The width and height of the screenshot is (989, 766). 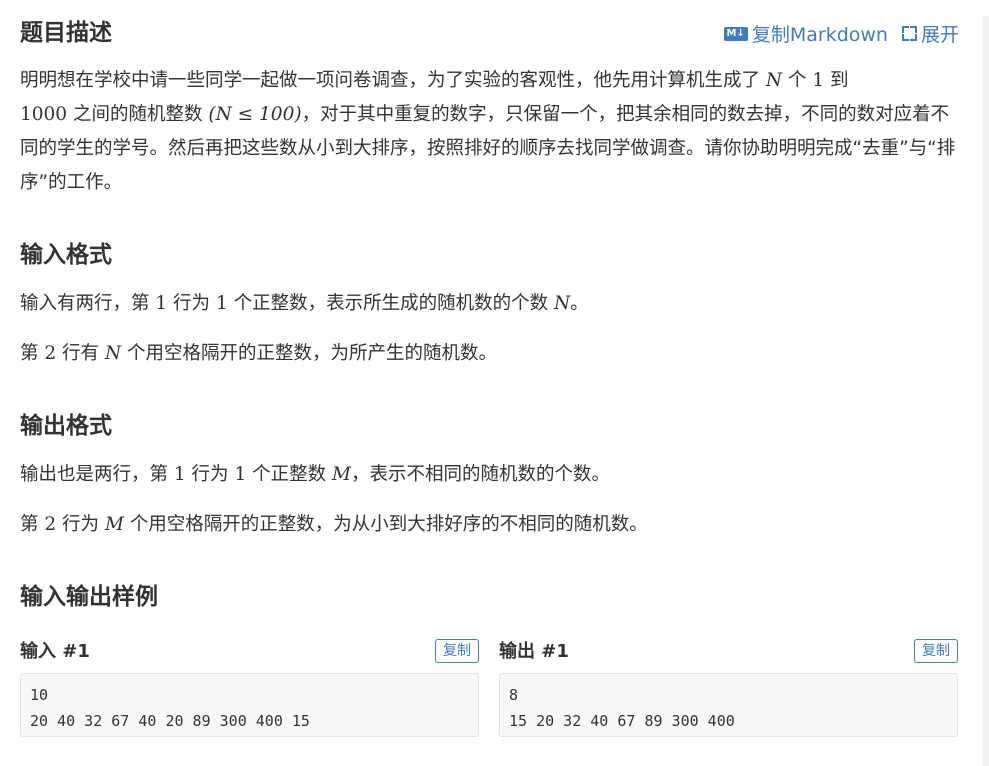 What do you see at coordinates (728, 652) in the screenshot?
I see `sample-output-header: 输出 #1 复制` at bounding box center [728, 652].